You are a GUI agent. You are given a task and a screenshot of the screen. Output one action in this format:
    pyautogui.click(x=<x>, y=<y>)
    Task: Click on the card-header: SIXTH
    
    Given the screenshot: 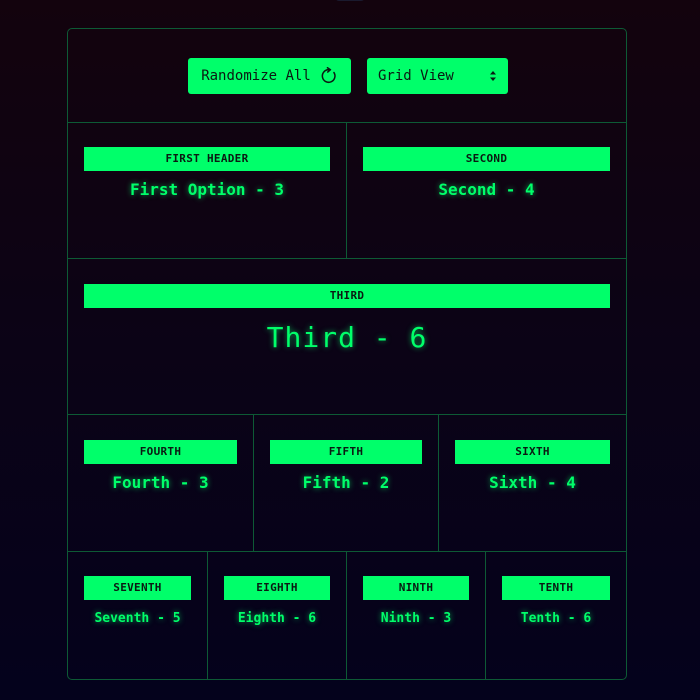 What is the action you would take?
    pyautogui.click(x=532, y=452)
    